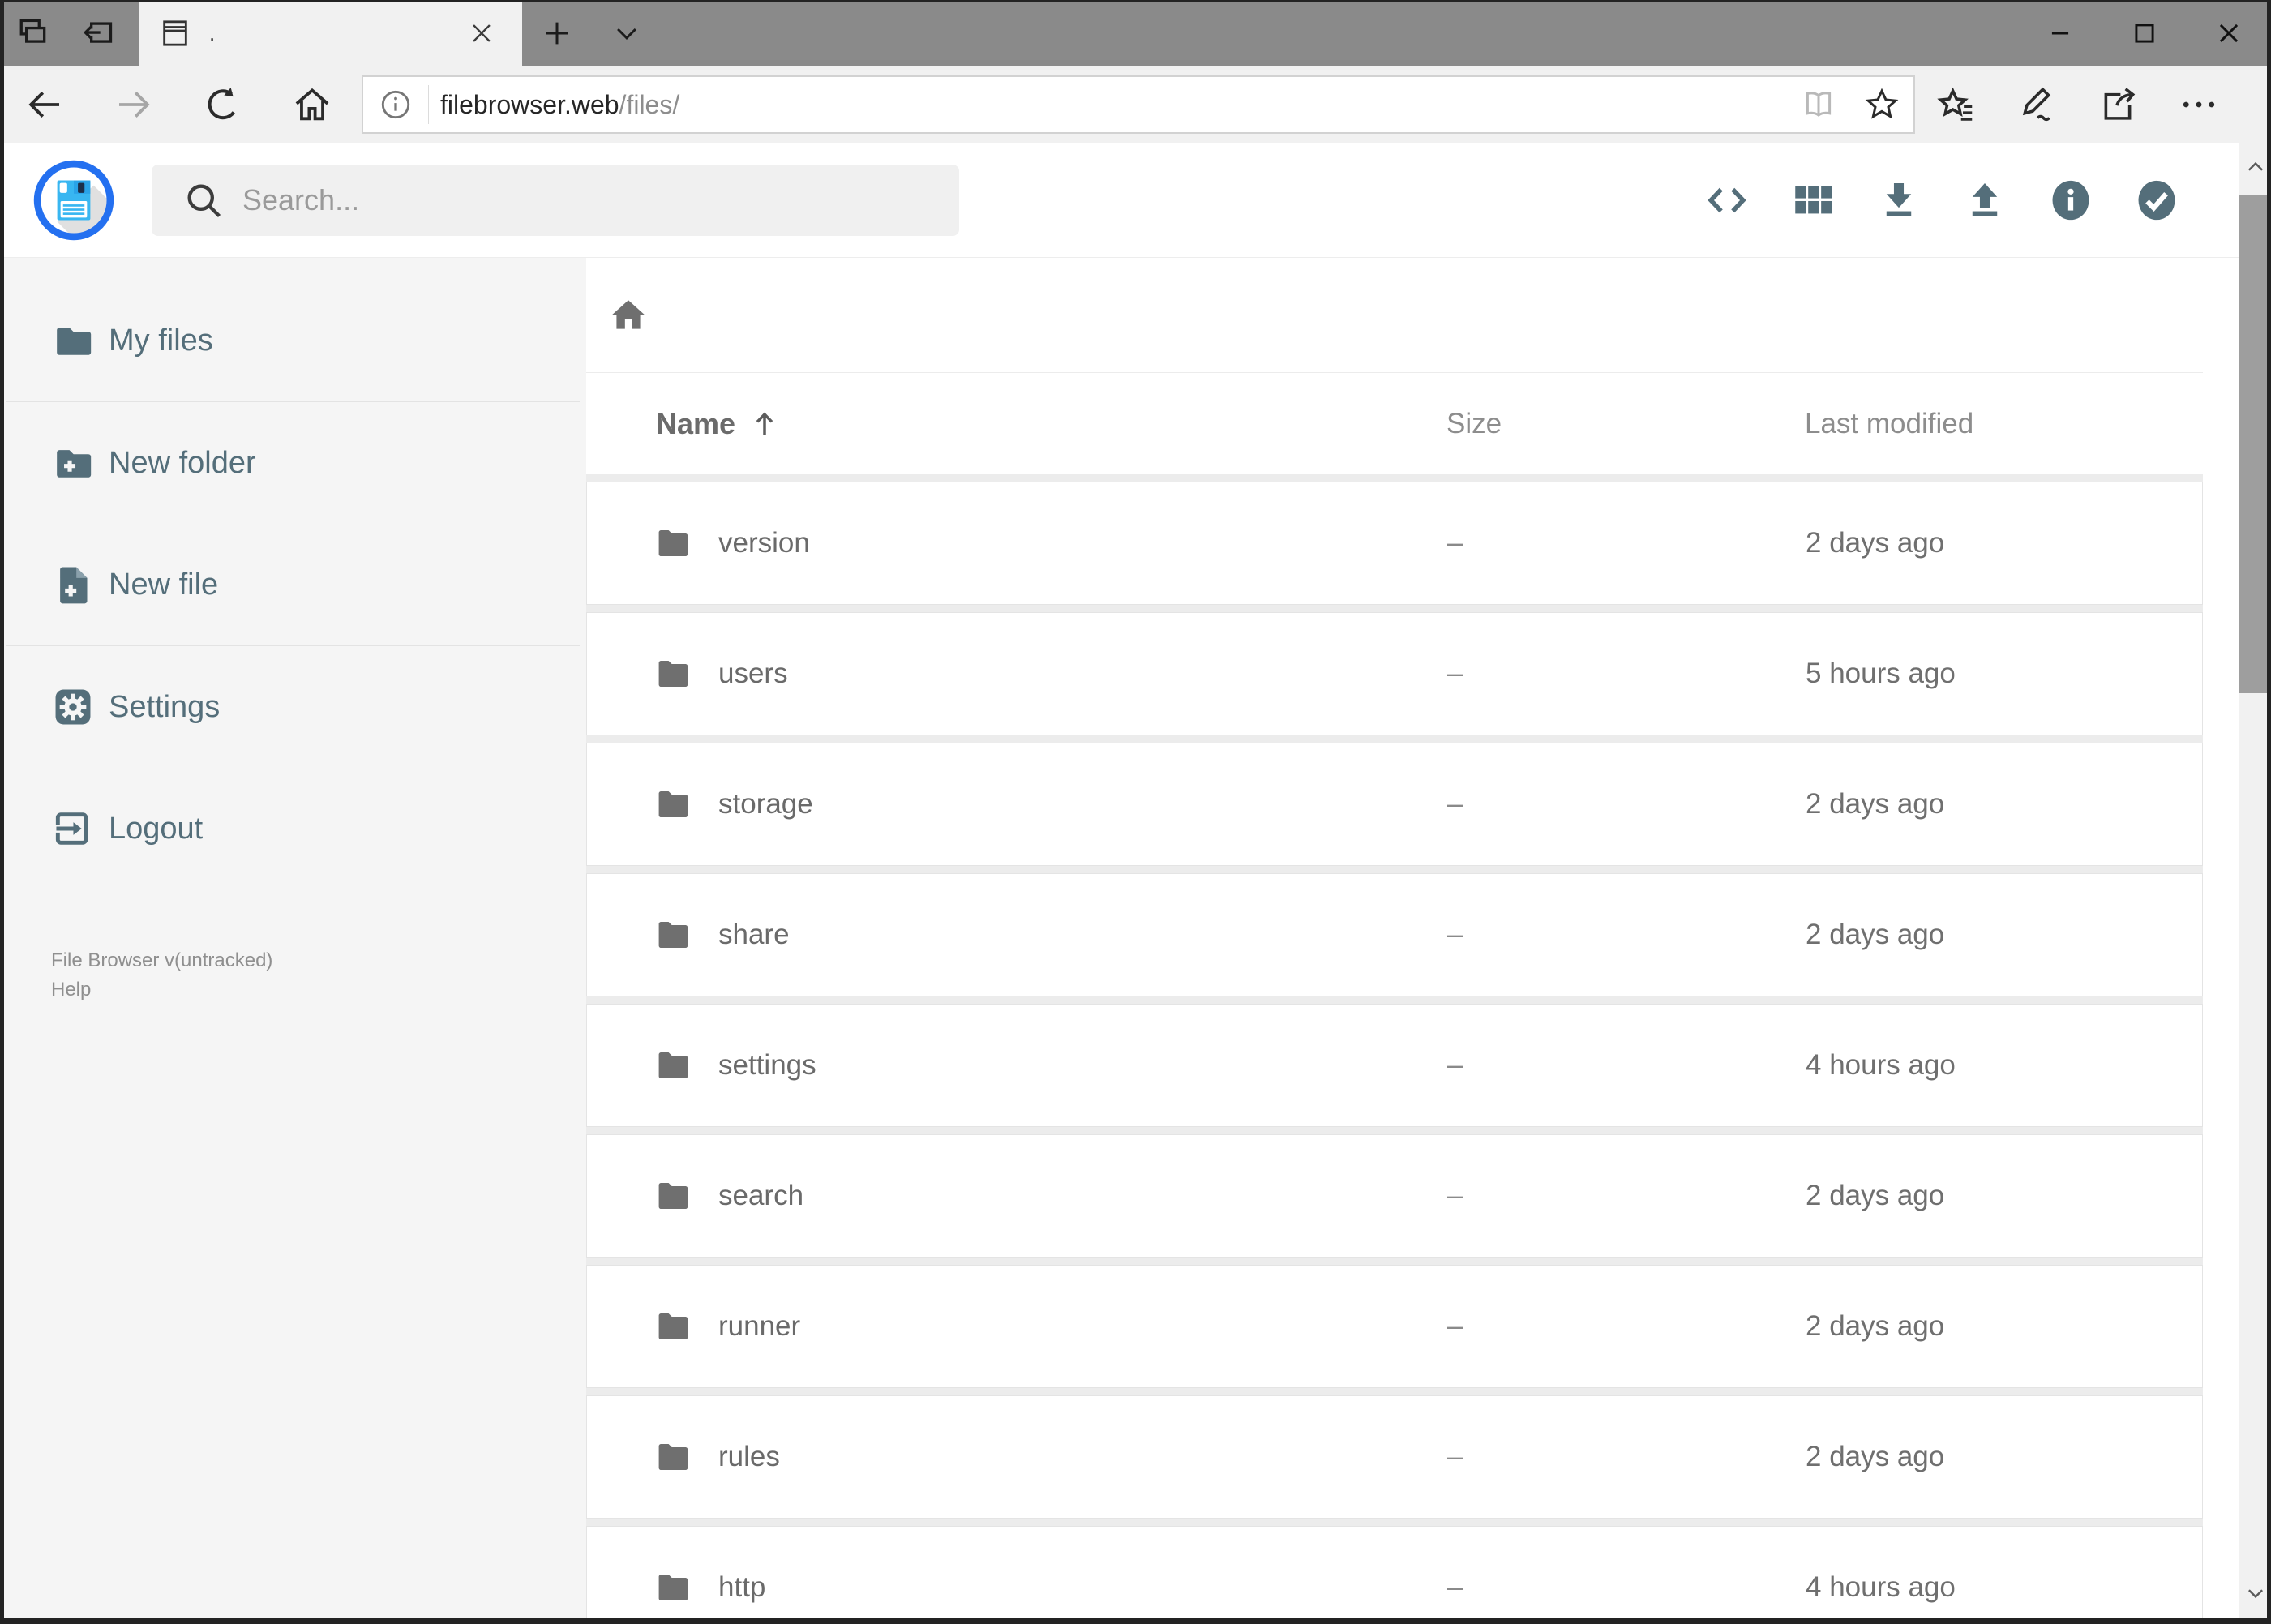 The height and width of the screenshot is (1624, 2271). I want to click on address-bar: filebrowser.web/files/, so click(1138, 105).